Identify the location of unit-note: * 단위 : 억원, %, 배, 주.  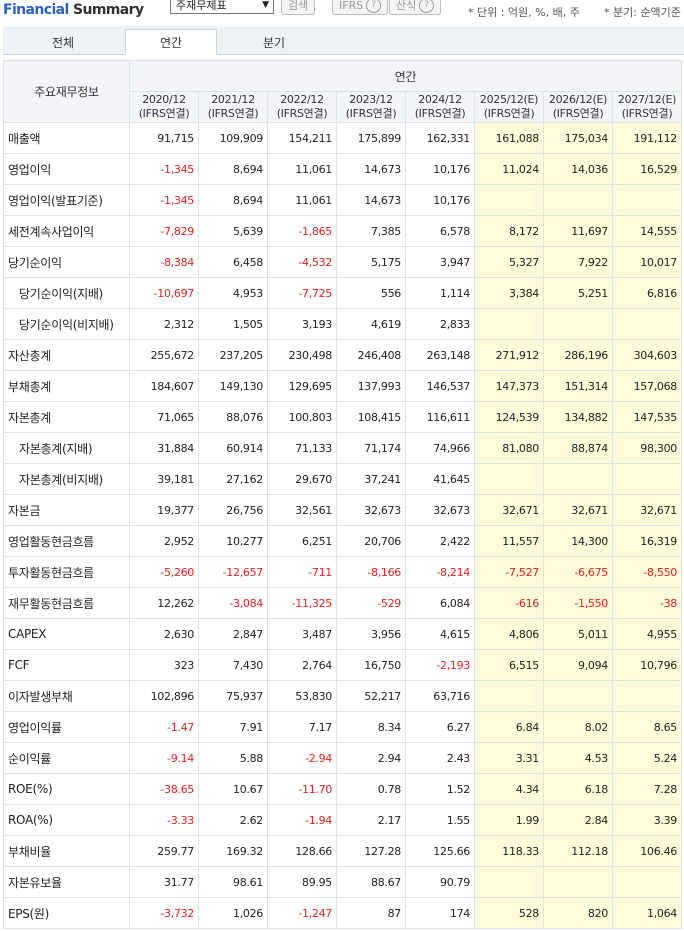
(524, 12).